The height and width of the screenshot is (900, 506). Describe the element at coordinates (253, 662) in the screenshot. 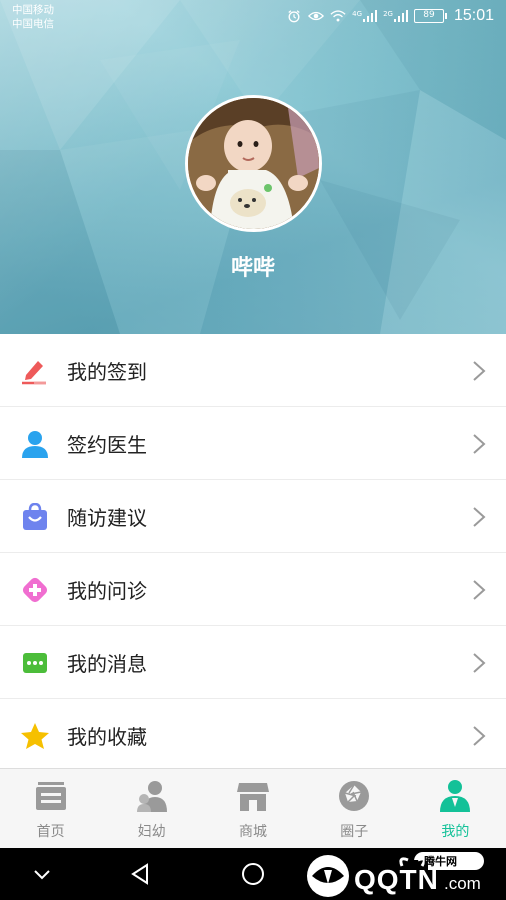

I see `menu-item-messages: 我的消息` at that location.